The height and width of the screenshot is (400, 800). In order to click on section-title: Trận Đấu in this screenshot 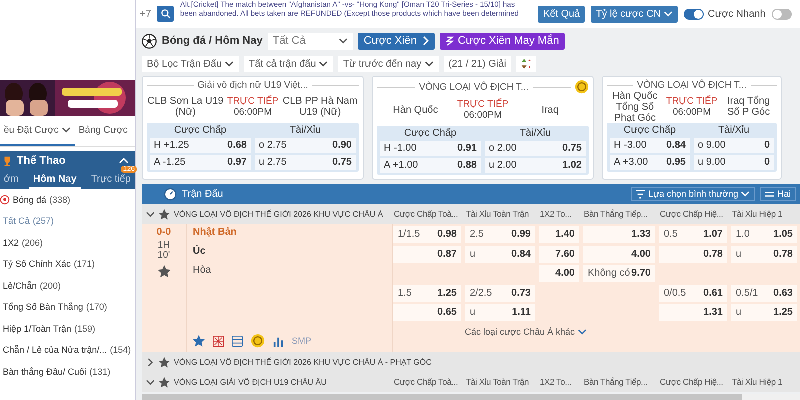, I will do `click(203, 194)`.